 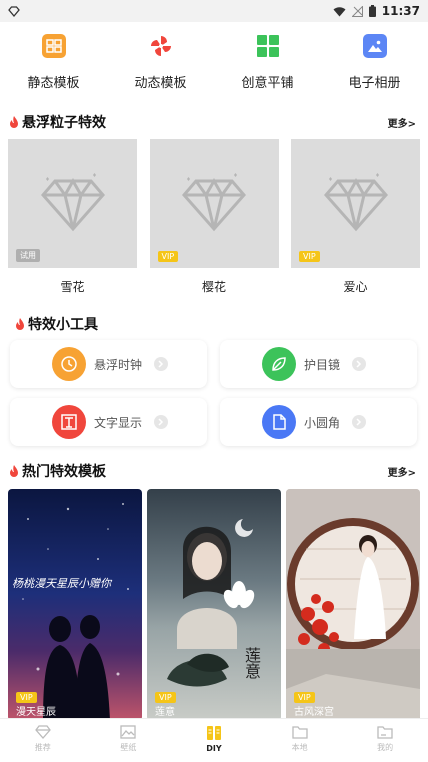 I want to click on template-overlay-text: 杨桃漫天星辰小赠你, so click(x=61, y=583).